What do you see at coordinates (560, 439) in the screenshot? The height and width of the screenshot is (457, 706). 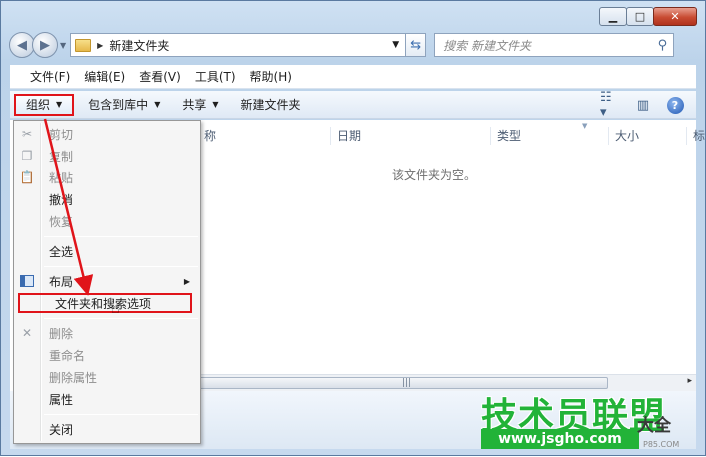 I see `watermark-url: www.jsgho.com` at bounding box center [560, 439].